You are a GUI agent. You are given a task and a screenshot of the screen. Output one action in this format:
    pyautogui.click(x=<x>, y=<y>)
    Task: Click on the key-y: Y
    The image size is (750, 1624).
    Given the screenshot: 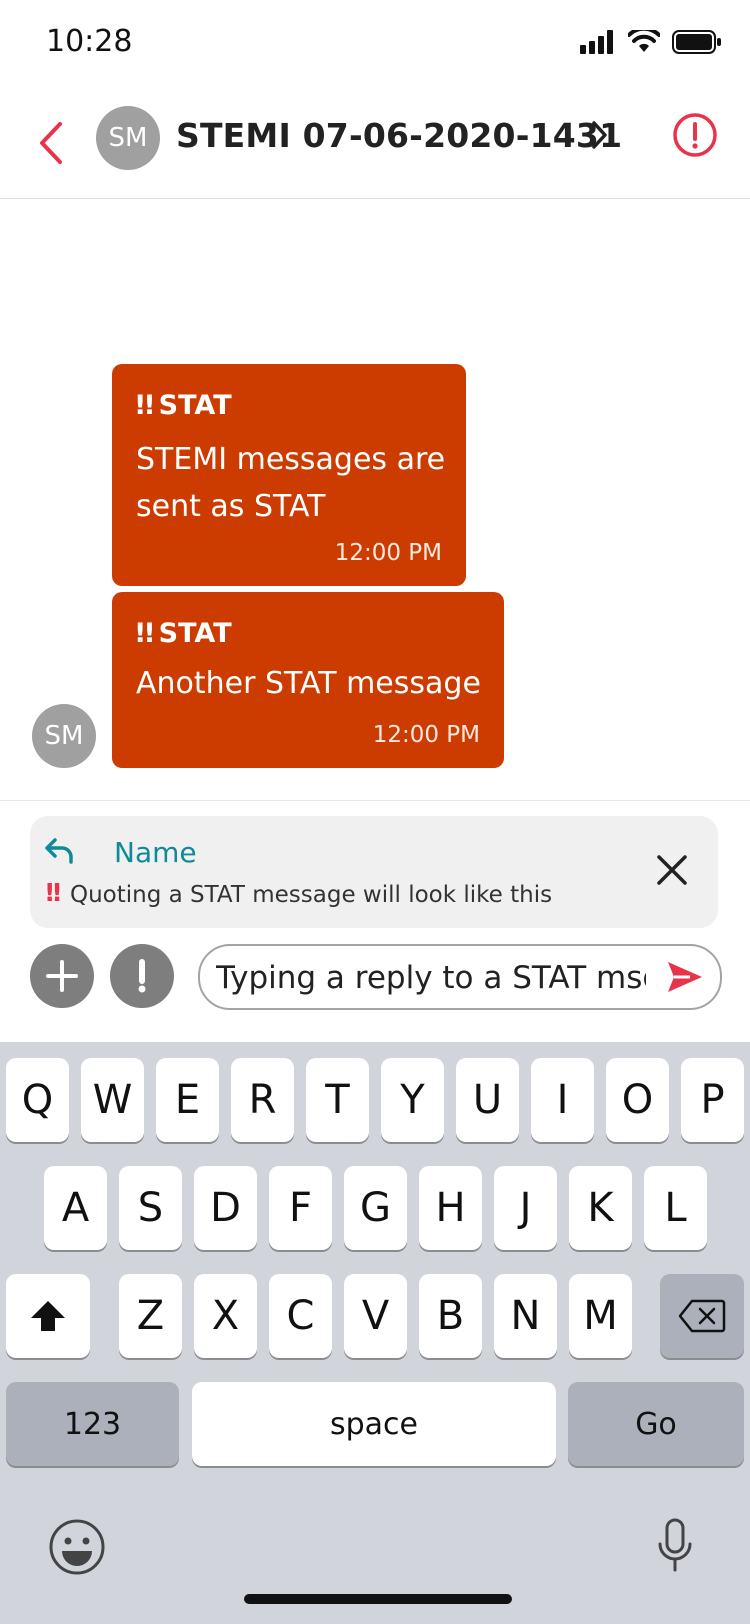 What is the action you would take?
    pyautogui.click(x=412, y=1100)
    